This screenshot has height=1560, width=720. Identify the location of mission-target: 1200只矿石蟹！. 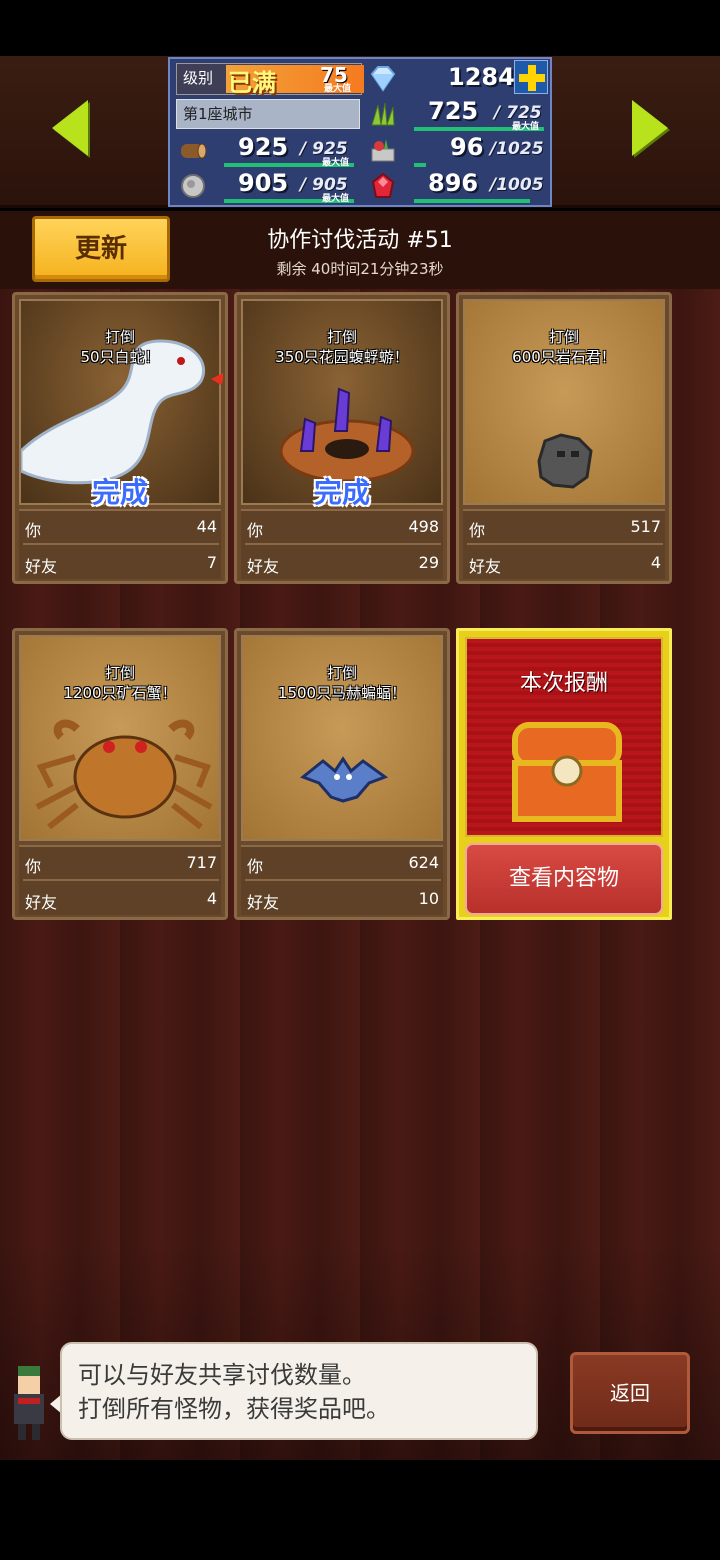
(120, 693).